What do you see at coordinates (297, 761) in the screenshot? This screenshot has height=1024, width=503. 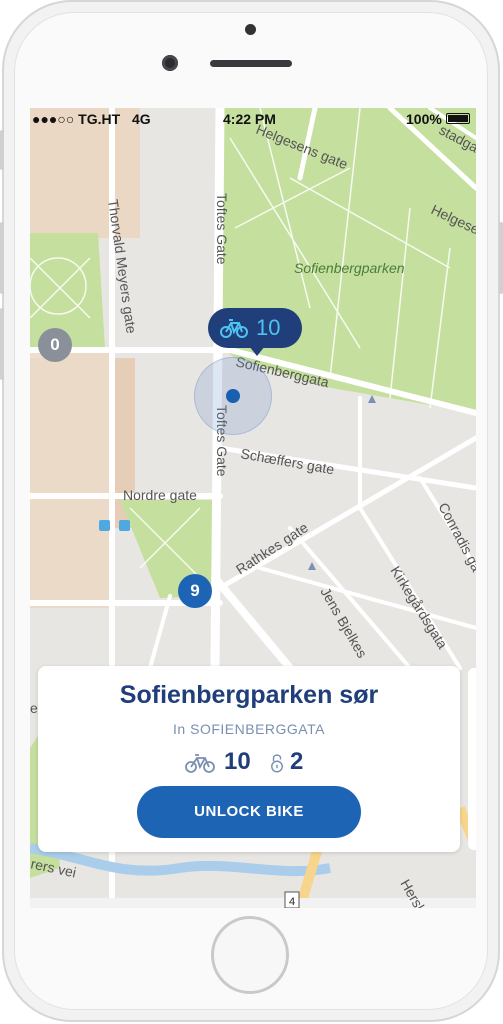 I see `locks-available-count: 2` at bounding box center [297, 761].